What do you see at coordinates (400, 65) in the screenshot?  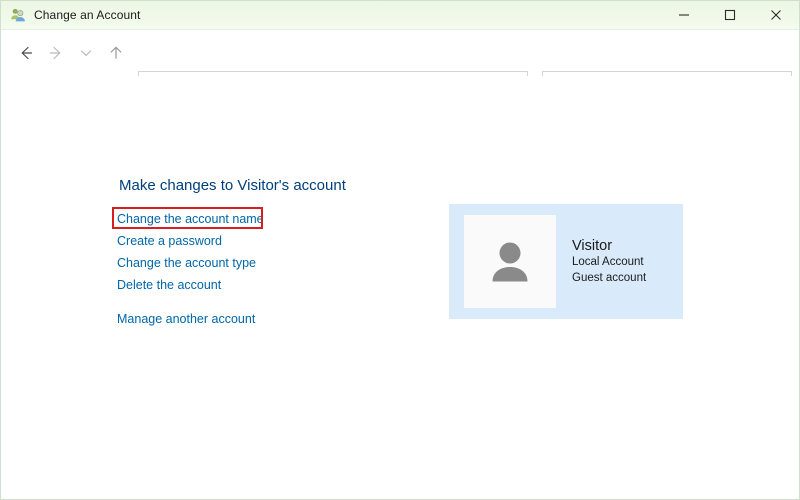 I see `navigation-toolbar: « Manage Accounts › Change an Account` at bounding box center [400, 65].